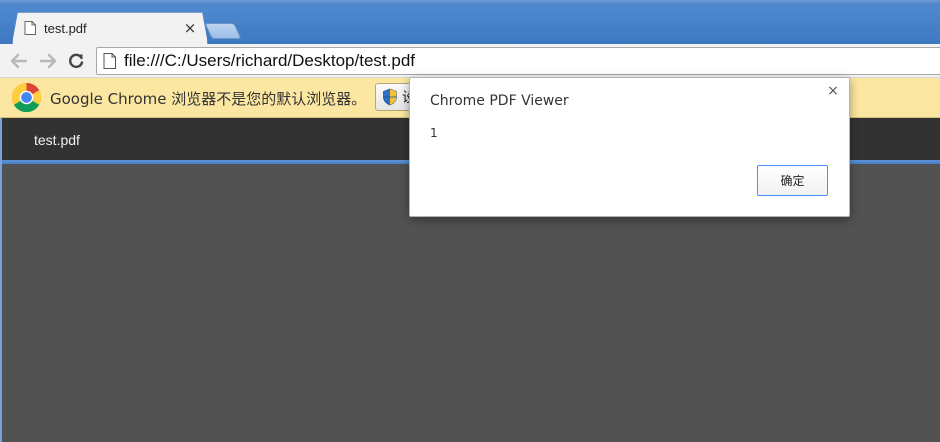  I want to click on dialog-message: 1, so click(434, 133).